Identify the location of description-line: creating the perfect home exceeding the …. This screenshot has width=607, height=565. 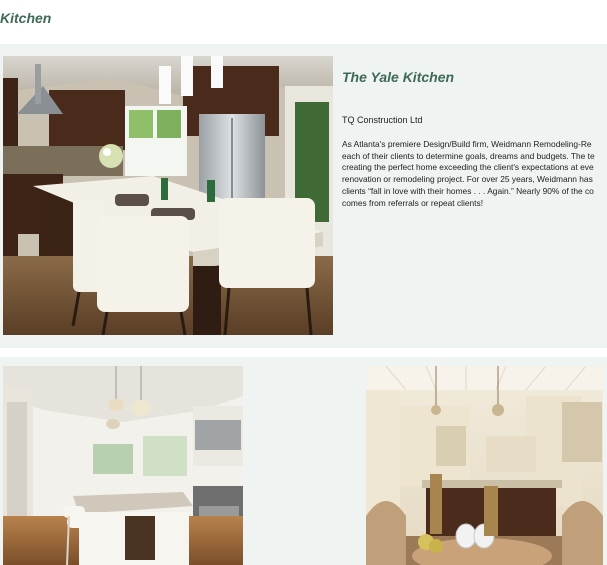
(468, 167).